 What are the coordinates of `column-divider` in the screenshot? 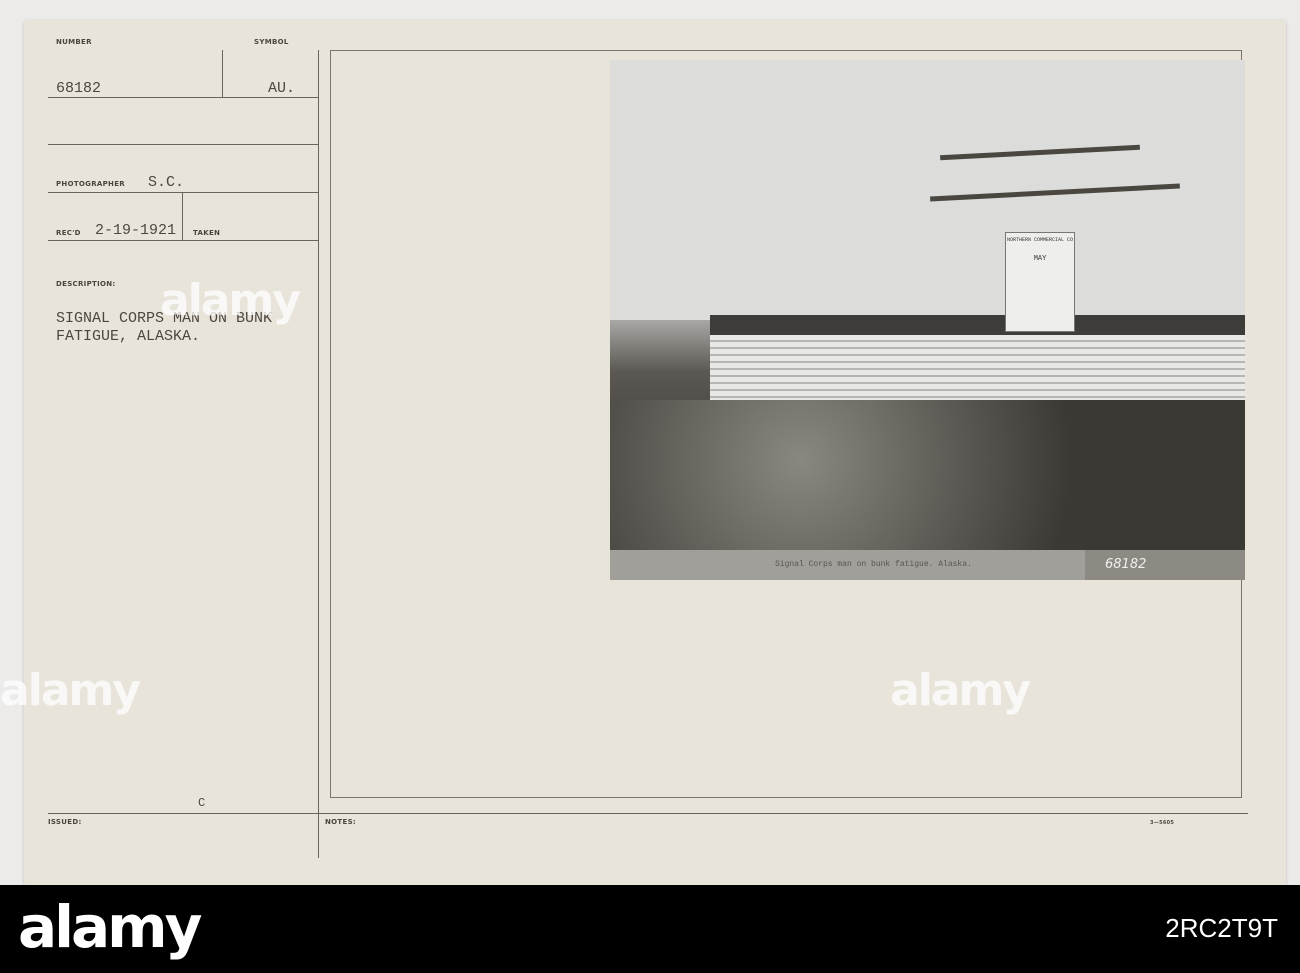 It's located at (318, 454).